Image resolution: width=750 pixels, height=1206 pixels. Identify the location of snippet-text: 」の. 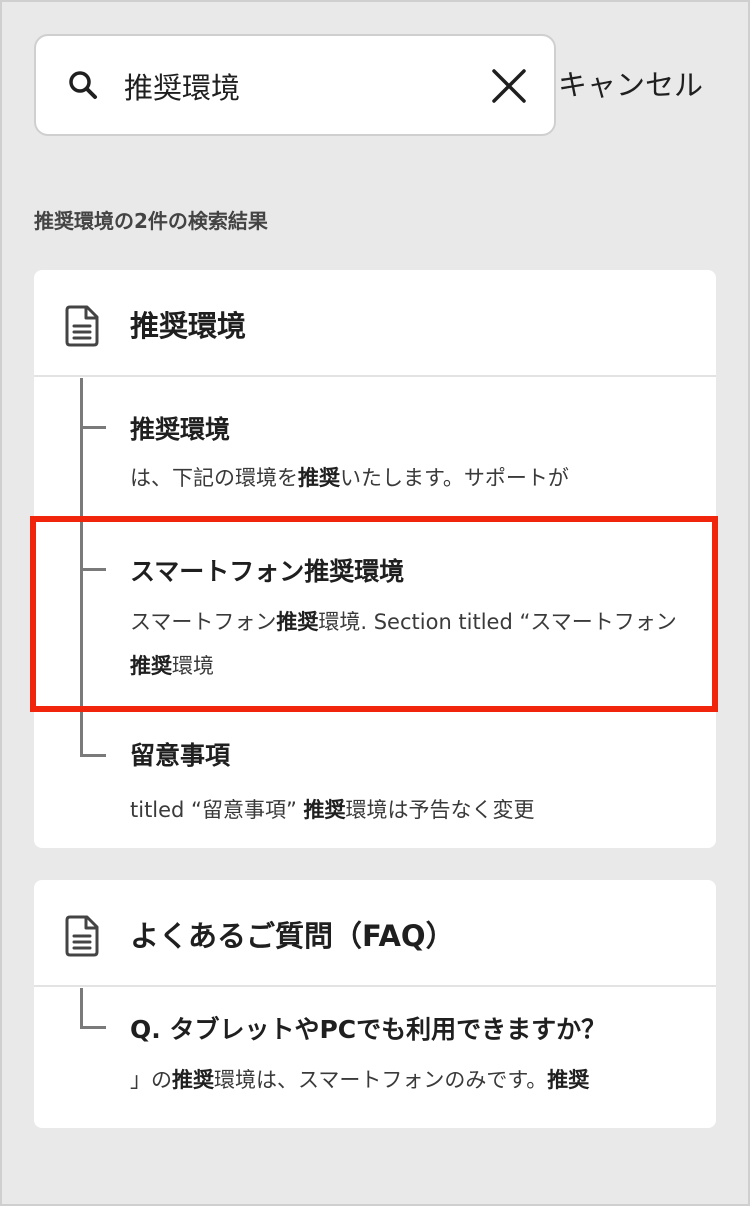
(151, 1080).